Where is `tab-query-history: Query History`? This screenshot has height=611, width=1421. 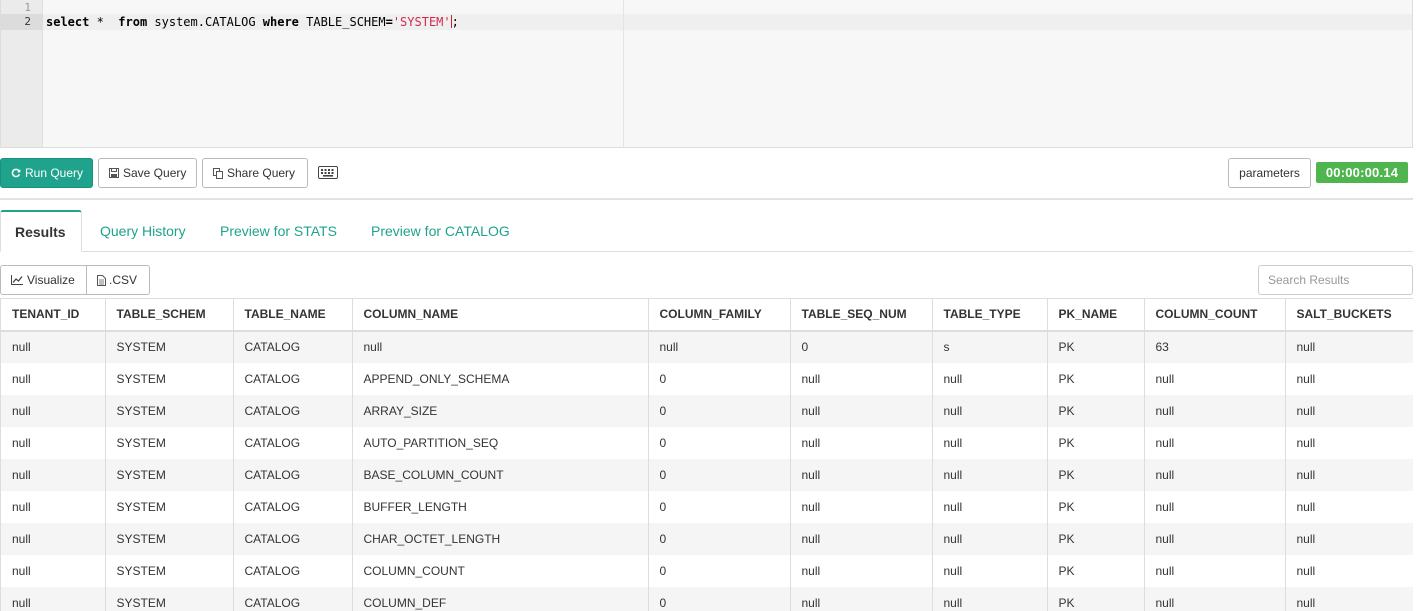 tab-query-history: Query History is located at coordinates (143, 231).